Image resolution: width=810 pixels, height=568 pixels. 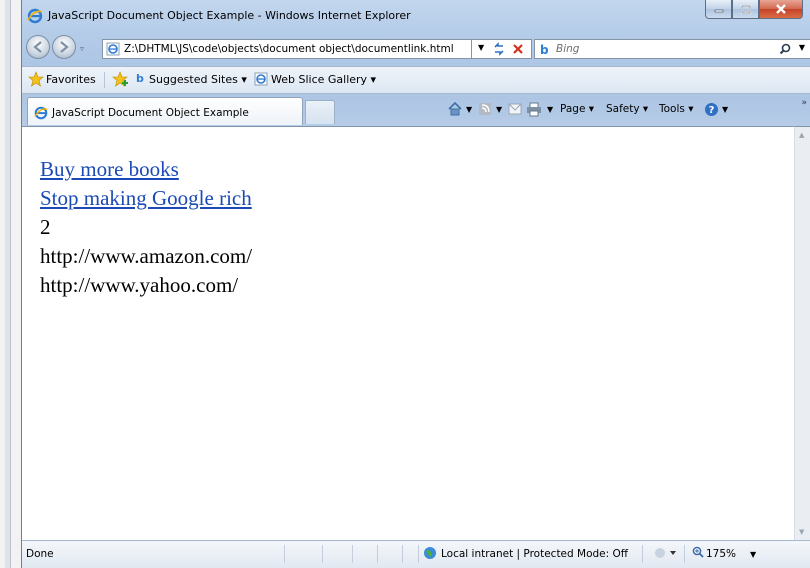 I want to click on favorites-star-icon, so click(x=36, y=80).